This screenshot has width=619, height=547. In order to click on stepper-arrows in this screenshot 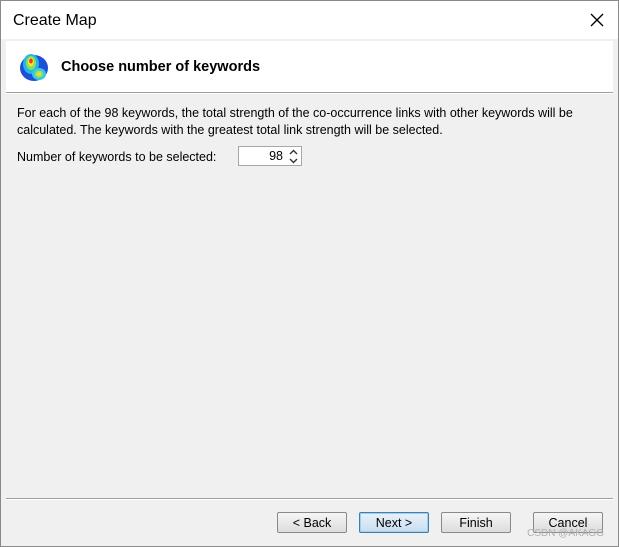, I will do `click(293, 156)`.